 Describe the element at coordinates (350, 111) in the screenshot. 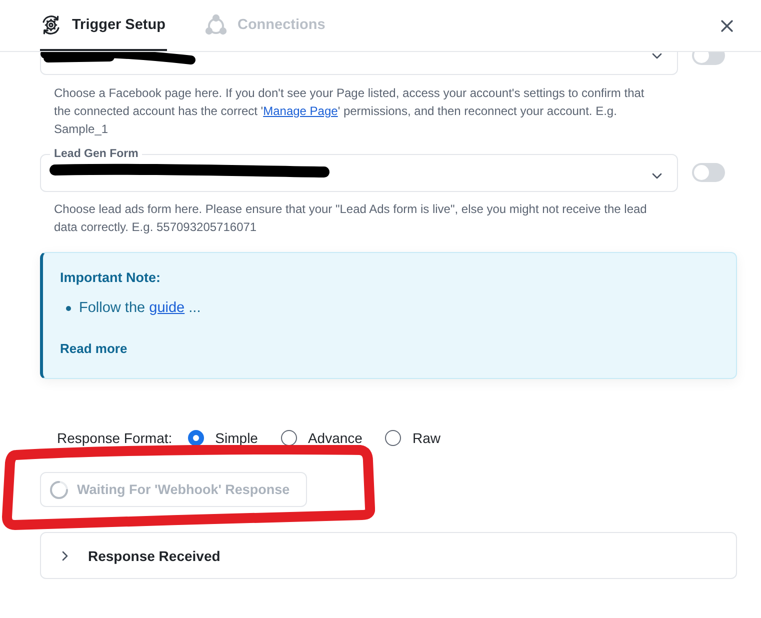

I see `help-text: Choose a Facebook page here. If you don't see your Page listed, access your account's settings to confirm that the connected account has the correct 'Manage Page' permissions, and then reconnect your account. E.g. Sample_1` at that location.